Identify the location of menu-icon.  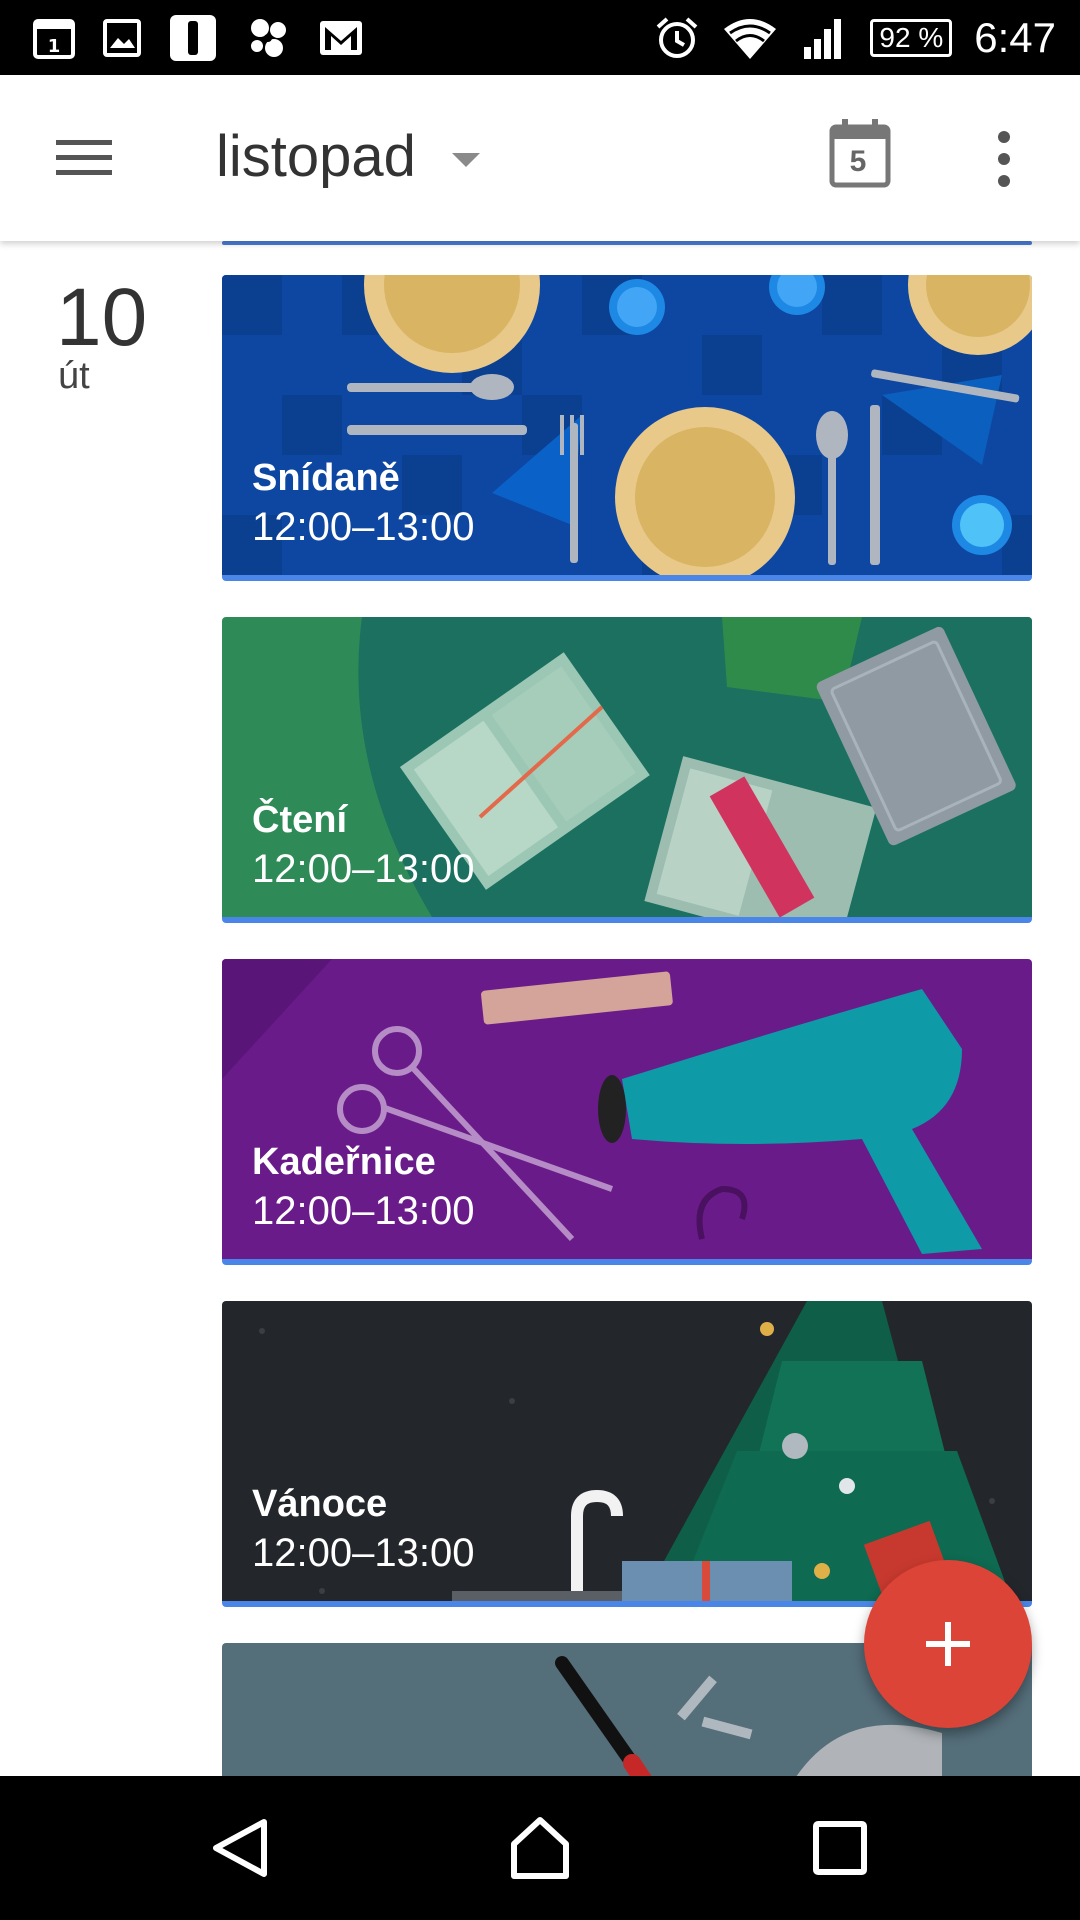
(84, 158).